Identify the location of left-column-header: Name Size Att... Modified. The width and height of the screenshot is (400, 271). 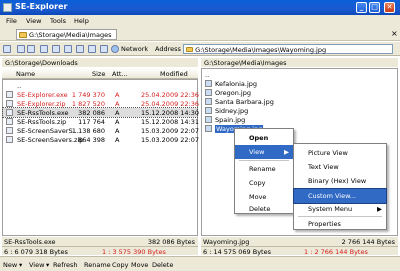
(100, 73).